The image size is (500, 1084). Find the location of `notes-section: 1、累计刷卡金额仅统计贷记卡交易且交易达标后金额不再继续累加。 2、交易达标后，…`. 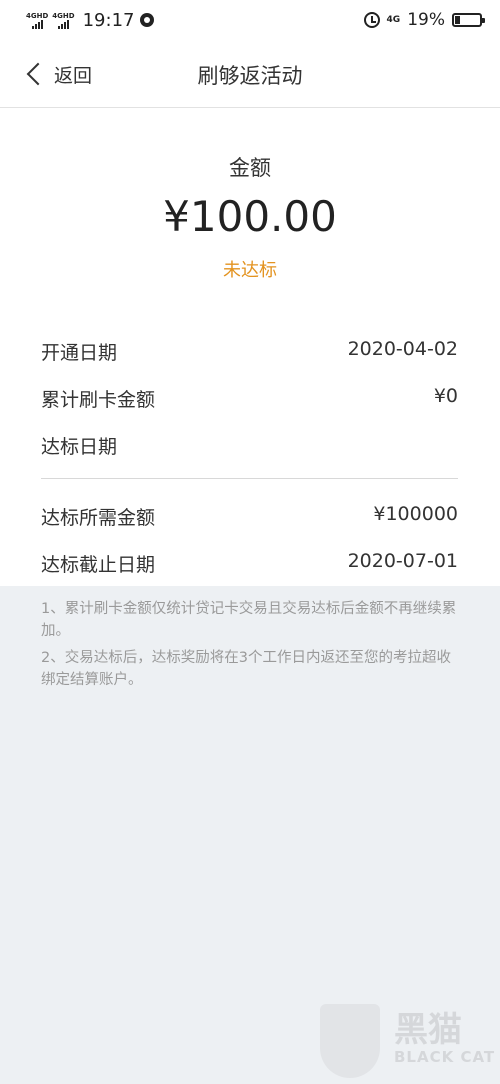

notes-section: 1、累计刷卡金额仅统计贷记卡交易且交易达标后金额不再继续累加。 2、交易达标后，… is located at coordinates (249, 647).